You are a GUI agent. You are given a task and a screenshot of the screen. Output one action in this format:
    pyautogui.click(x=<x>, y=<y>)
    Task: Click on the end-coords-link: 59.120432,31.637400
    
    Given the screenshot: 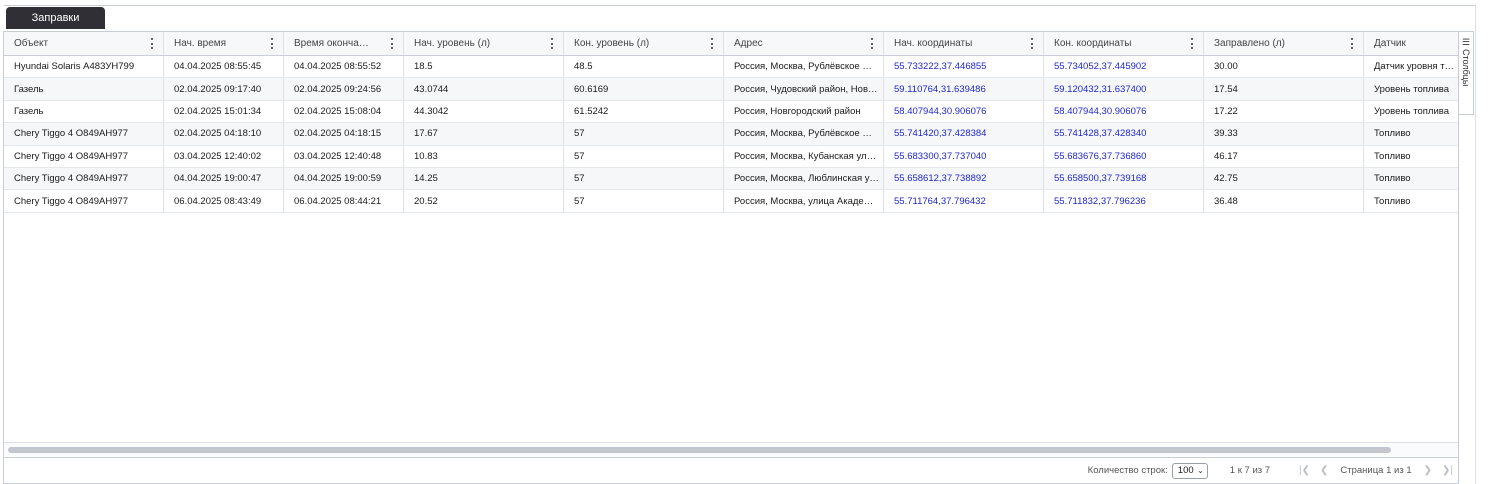 What is the action you would take?
    pyautogui.click(x=1124, y=89)
    